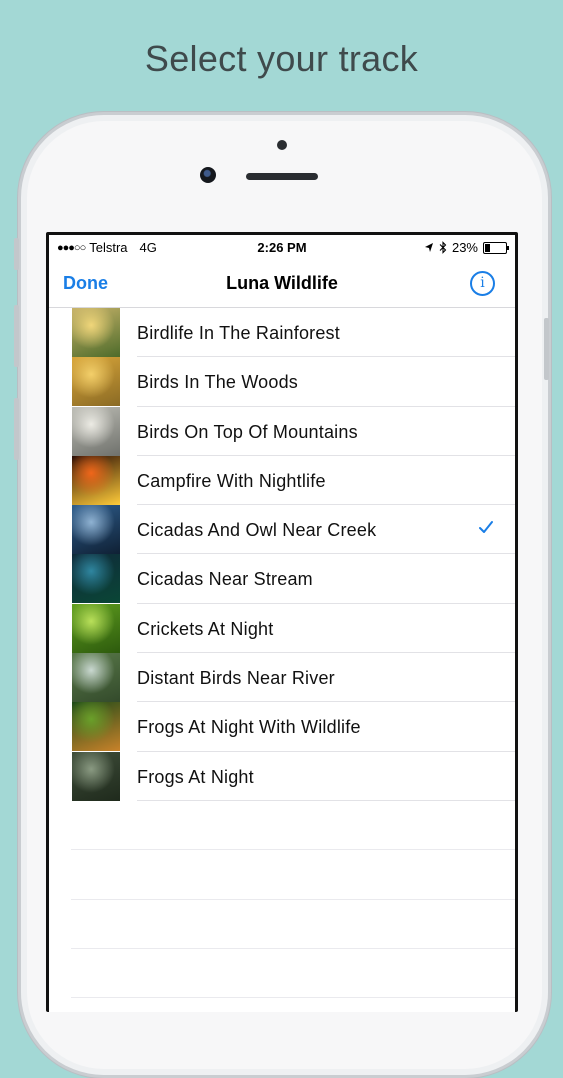 The image size is (563, 1078). I want to click on track-row: Cicadas Near Stream, so click(282, 579).